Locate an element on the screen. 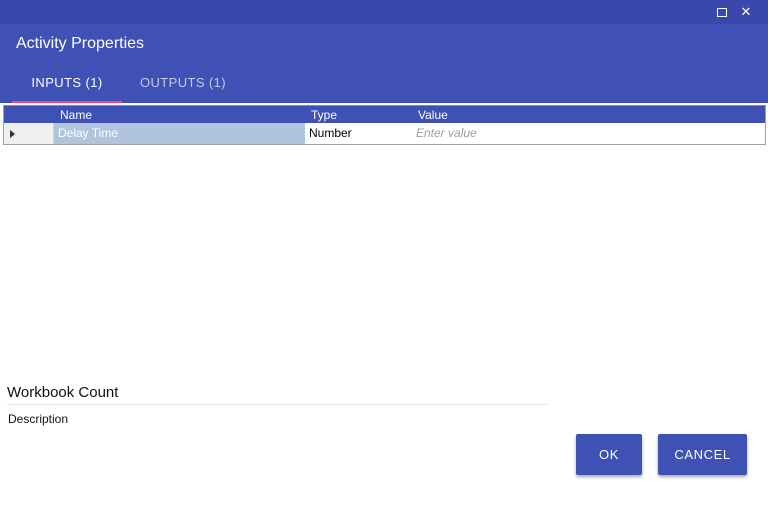 The image size is (768, 511). close-icon: ✕ is located at coordinates (746, 12).